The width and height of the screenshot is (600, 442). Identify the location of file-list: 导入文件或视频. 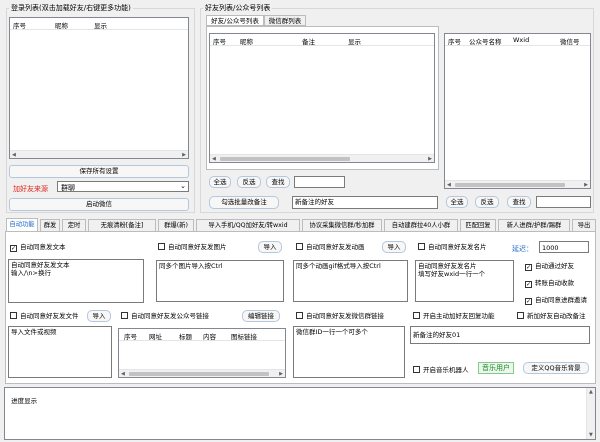
(60, 352).